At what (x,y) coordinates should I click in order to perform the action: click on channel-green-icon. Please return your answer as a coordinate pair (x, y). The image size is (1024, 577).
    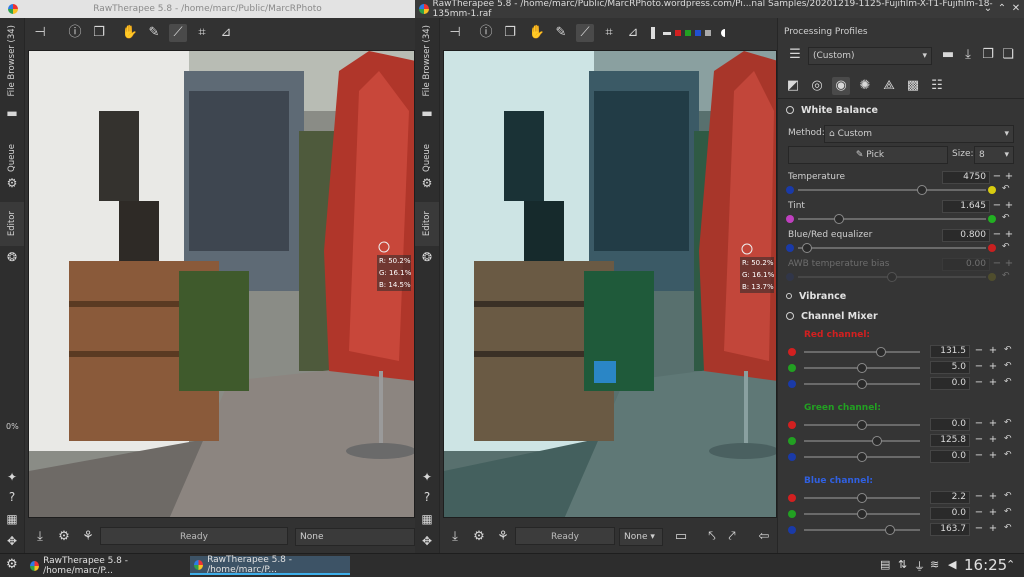
    Looking at the image, I should click on (688, 33).